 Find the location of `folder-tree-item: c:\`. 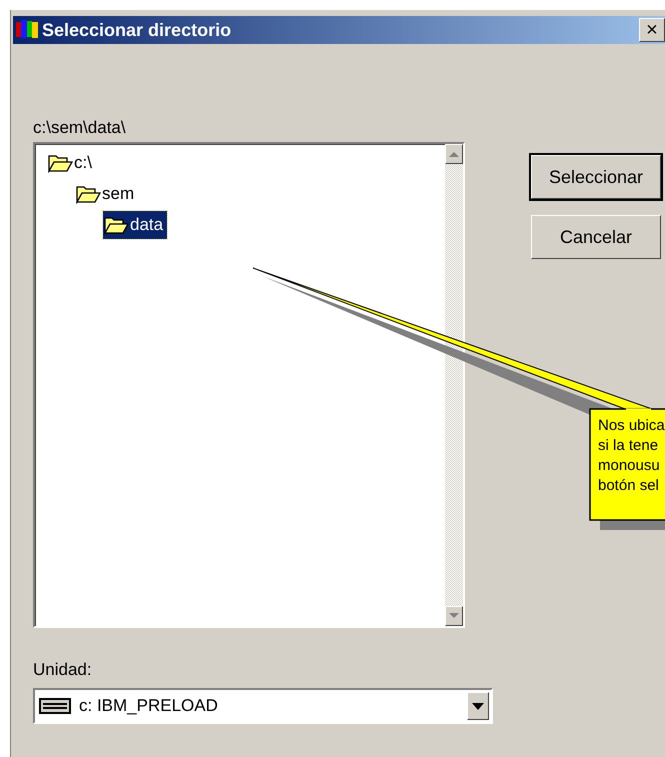

folder-tree-item: c:\ is located at coordinates (71, 162).